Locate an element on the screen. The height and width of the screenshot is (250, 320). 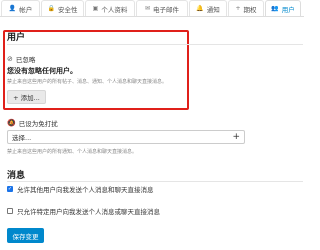
allow-specific-users-label: 只允许特定用户向我发送个人消息或聊天直接消息 is located at coordinates (88, 212).